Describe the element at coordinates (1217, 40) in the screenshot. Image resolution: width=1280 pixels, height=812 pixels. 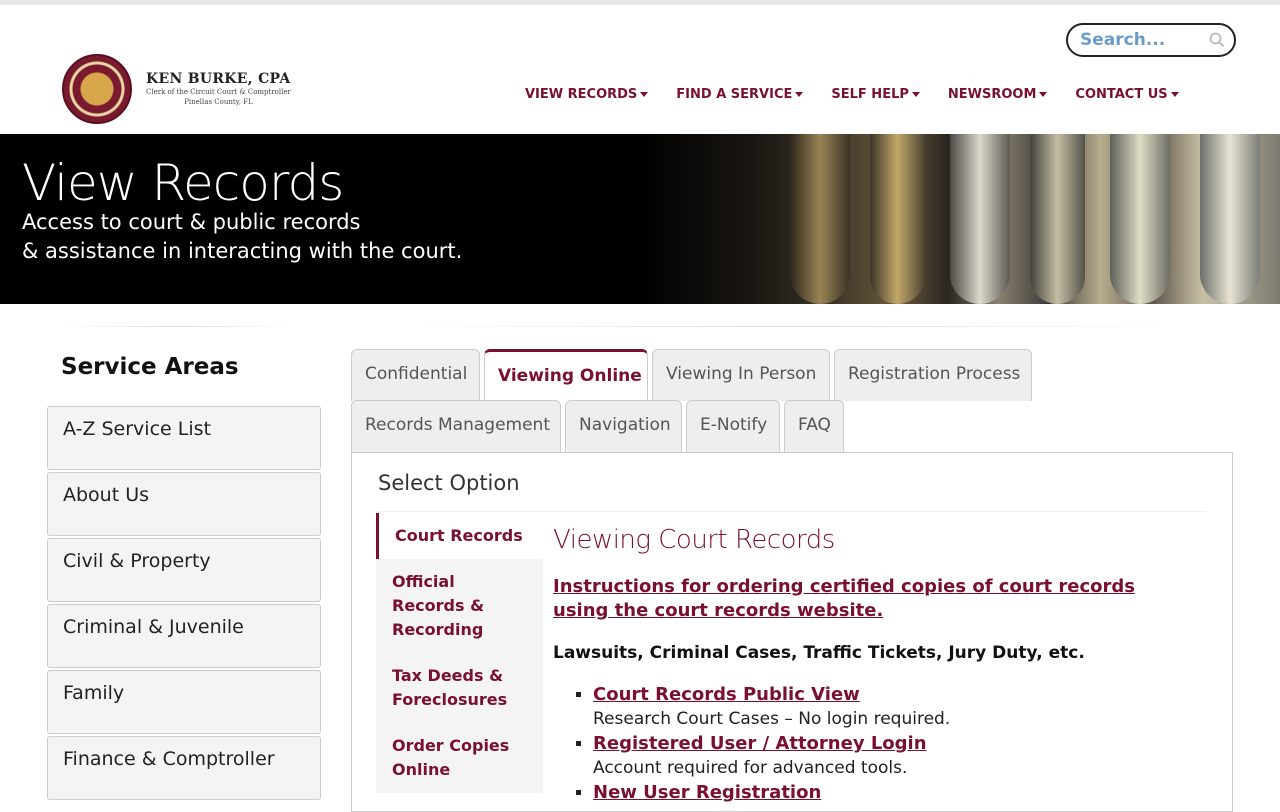
I see `search-icon` at that location.